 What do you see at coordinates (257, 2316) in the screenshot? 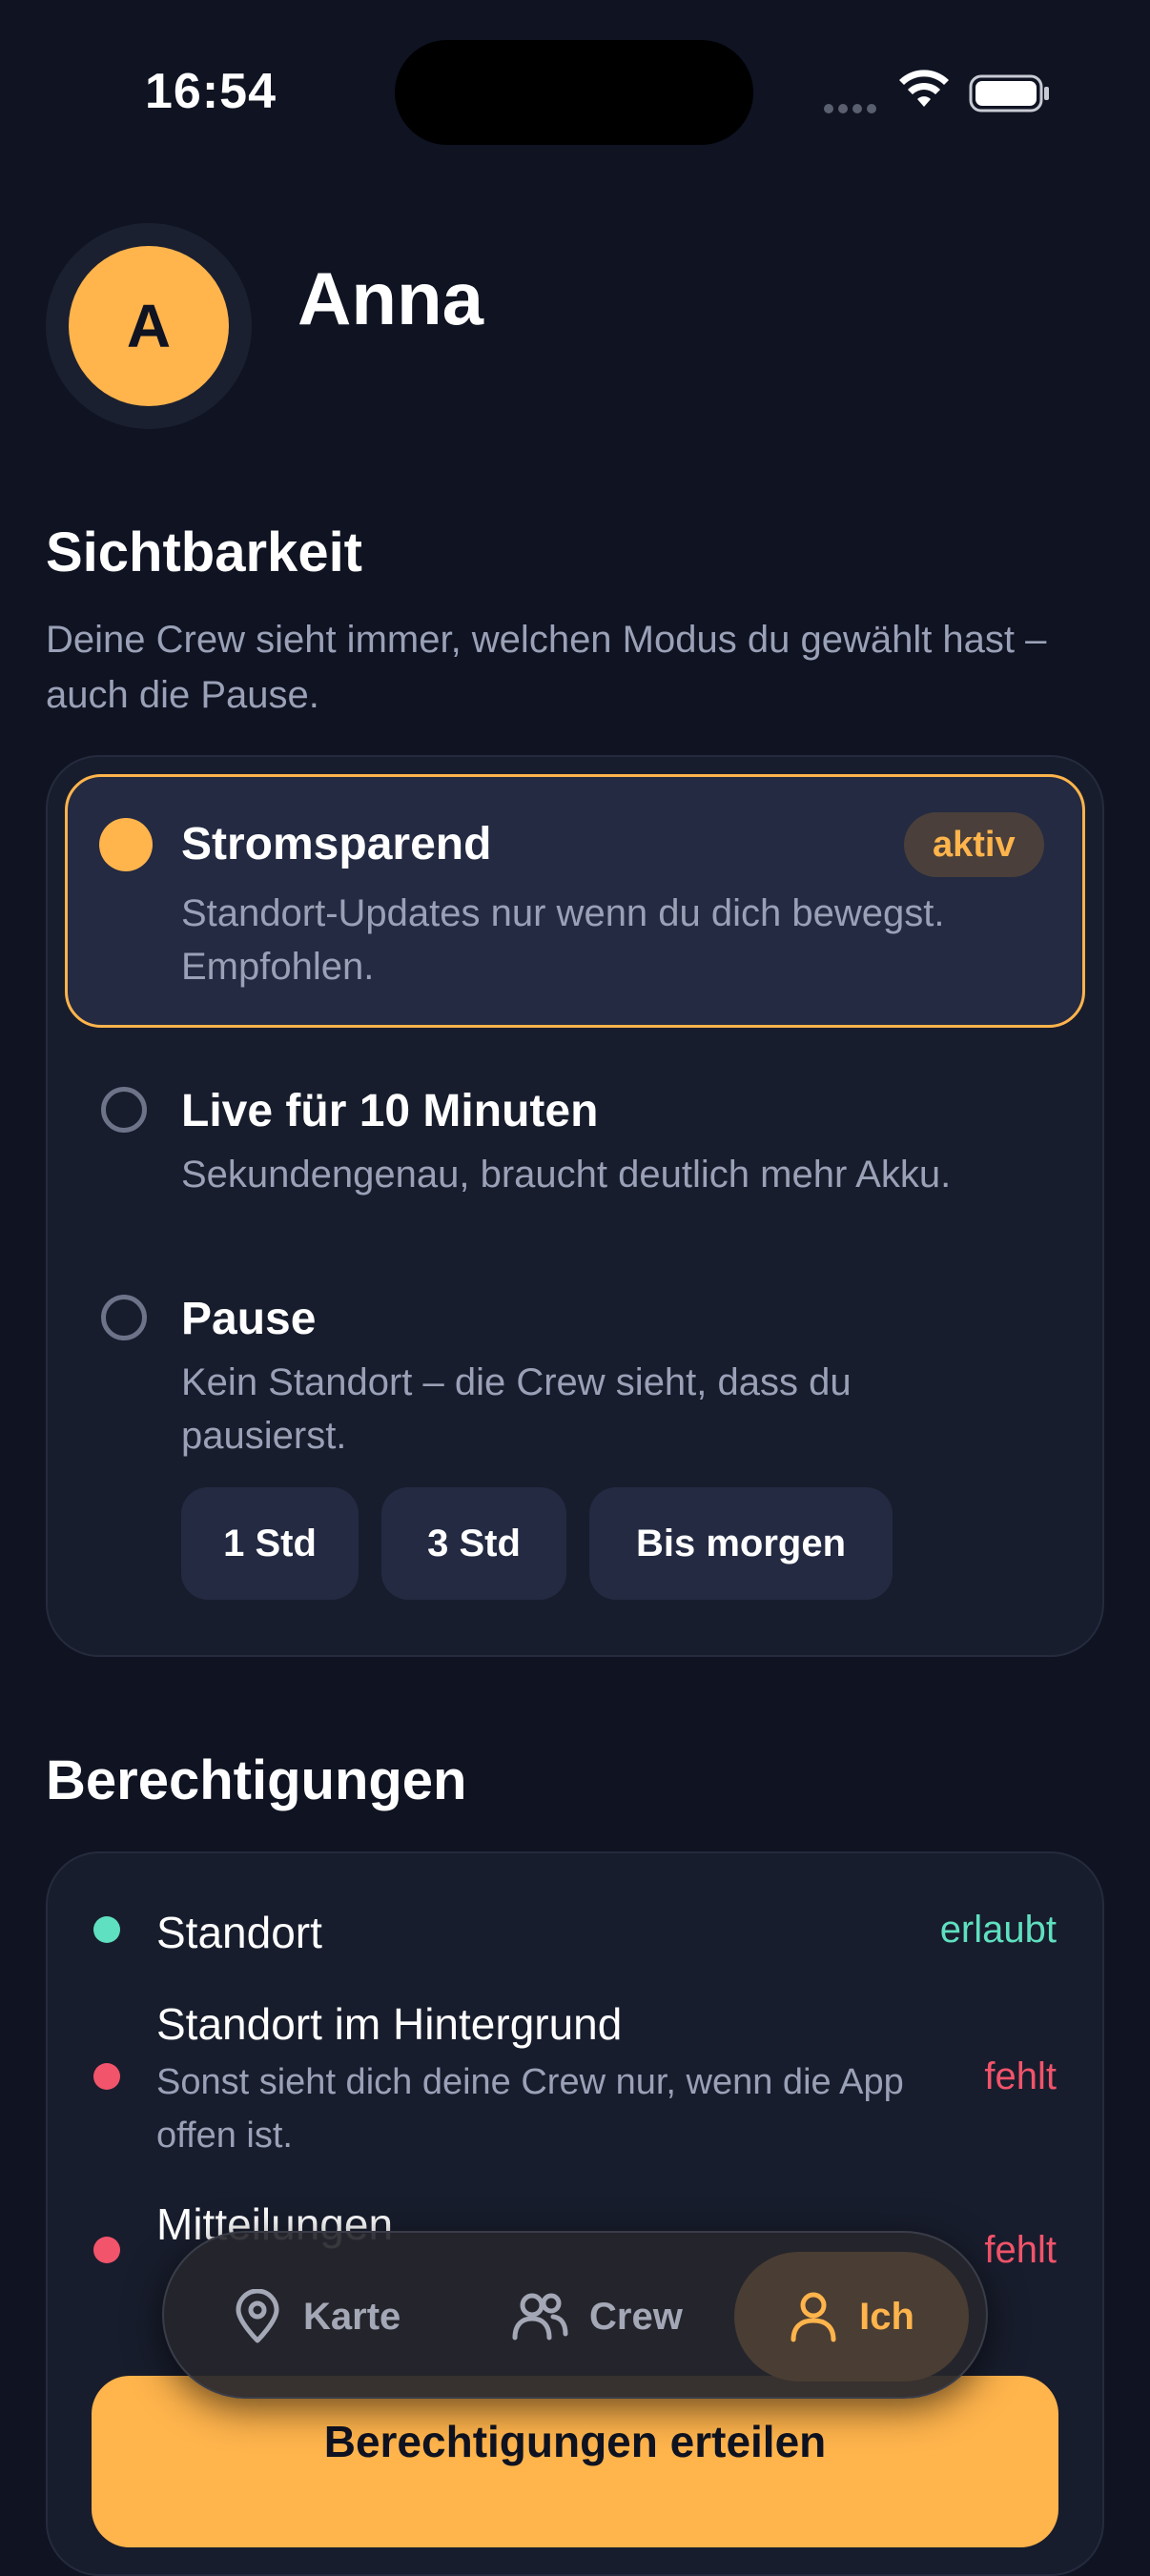
I see `map-pin-icon` at bounding box center [257, 2316].